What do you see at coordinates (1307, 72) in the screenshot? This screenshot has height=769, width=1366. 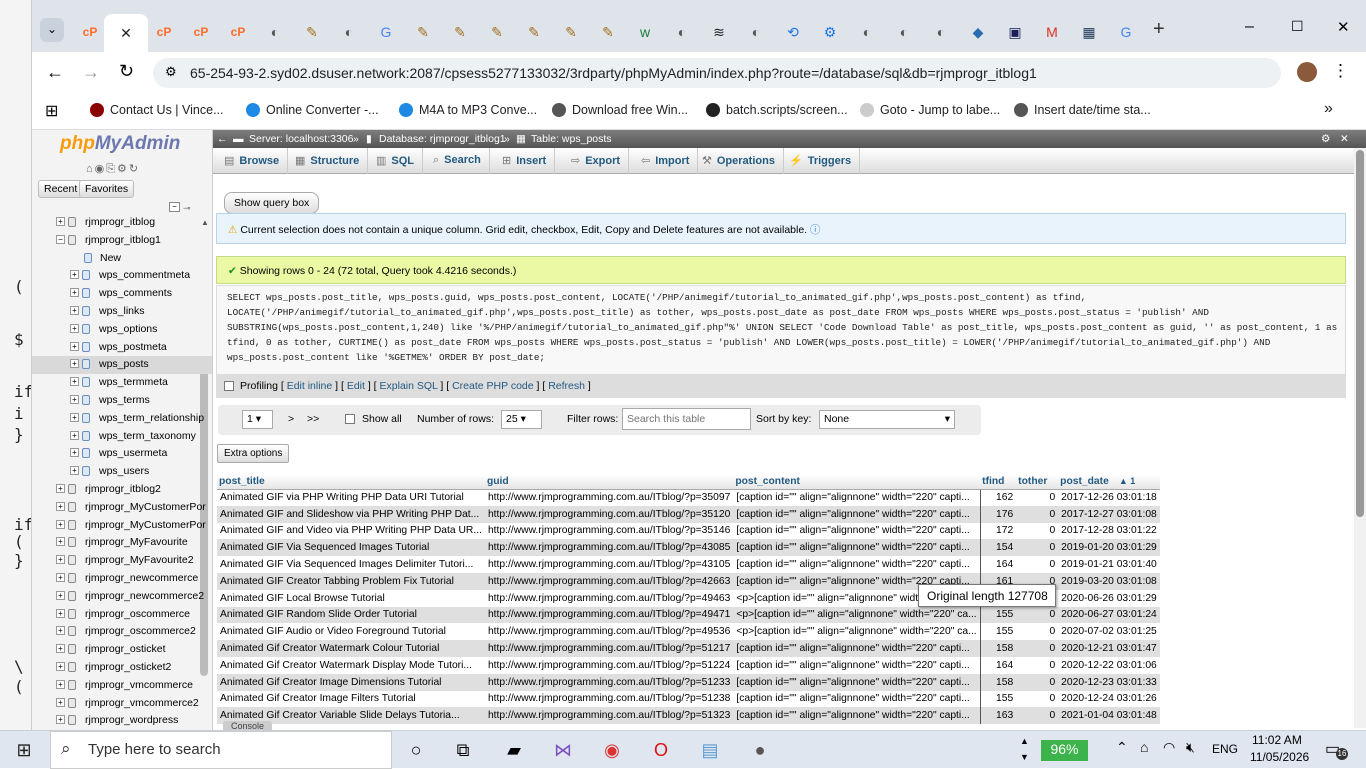 I see `profile-avatar` at bounding box center [1307, 72].